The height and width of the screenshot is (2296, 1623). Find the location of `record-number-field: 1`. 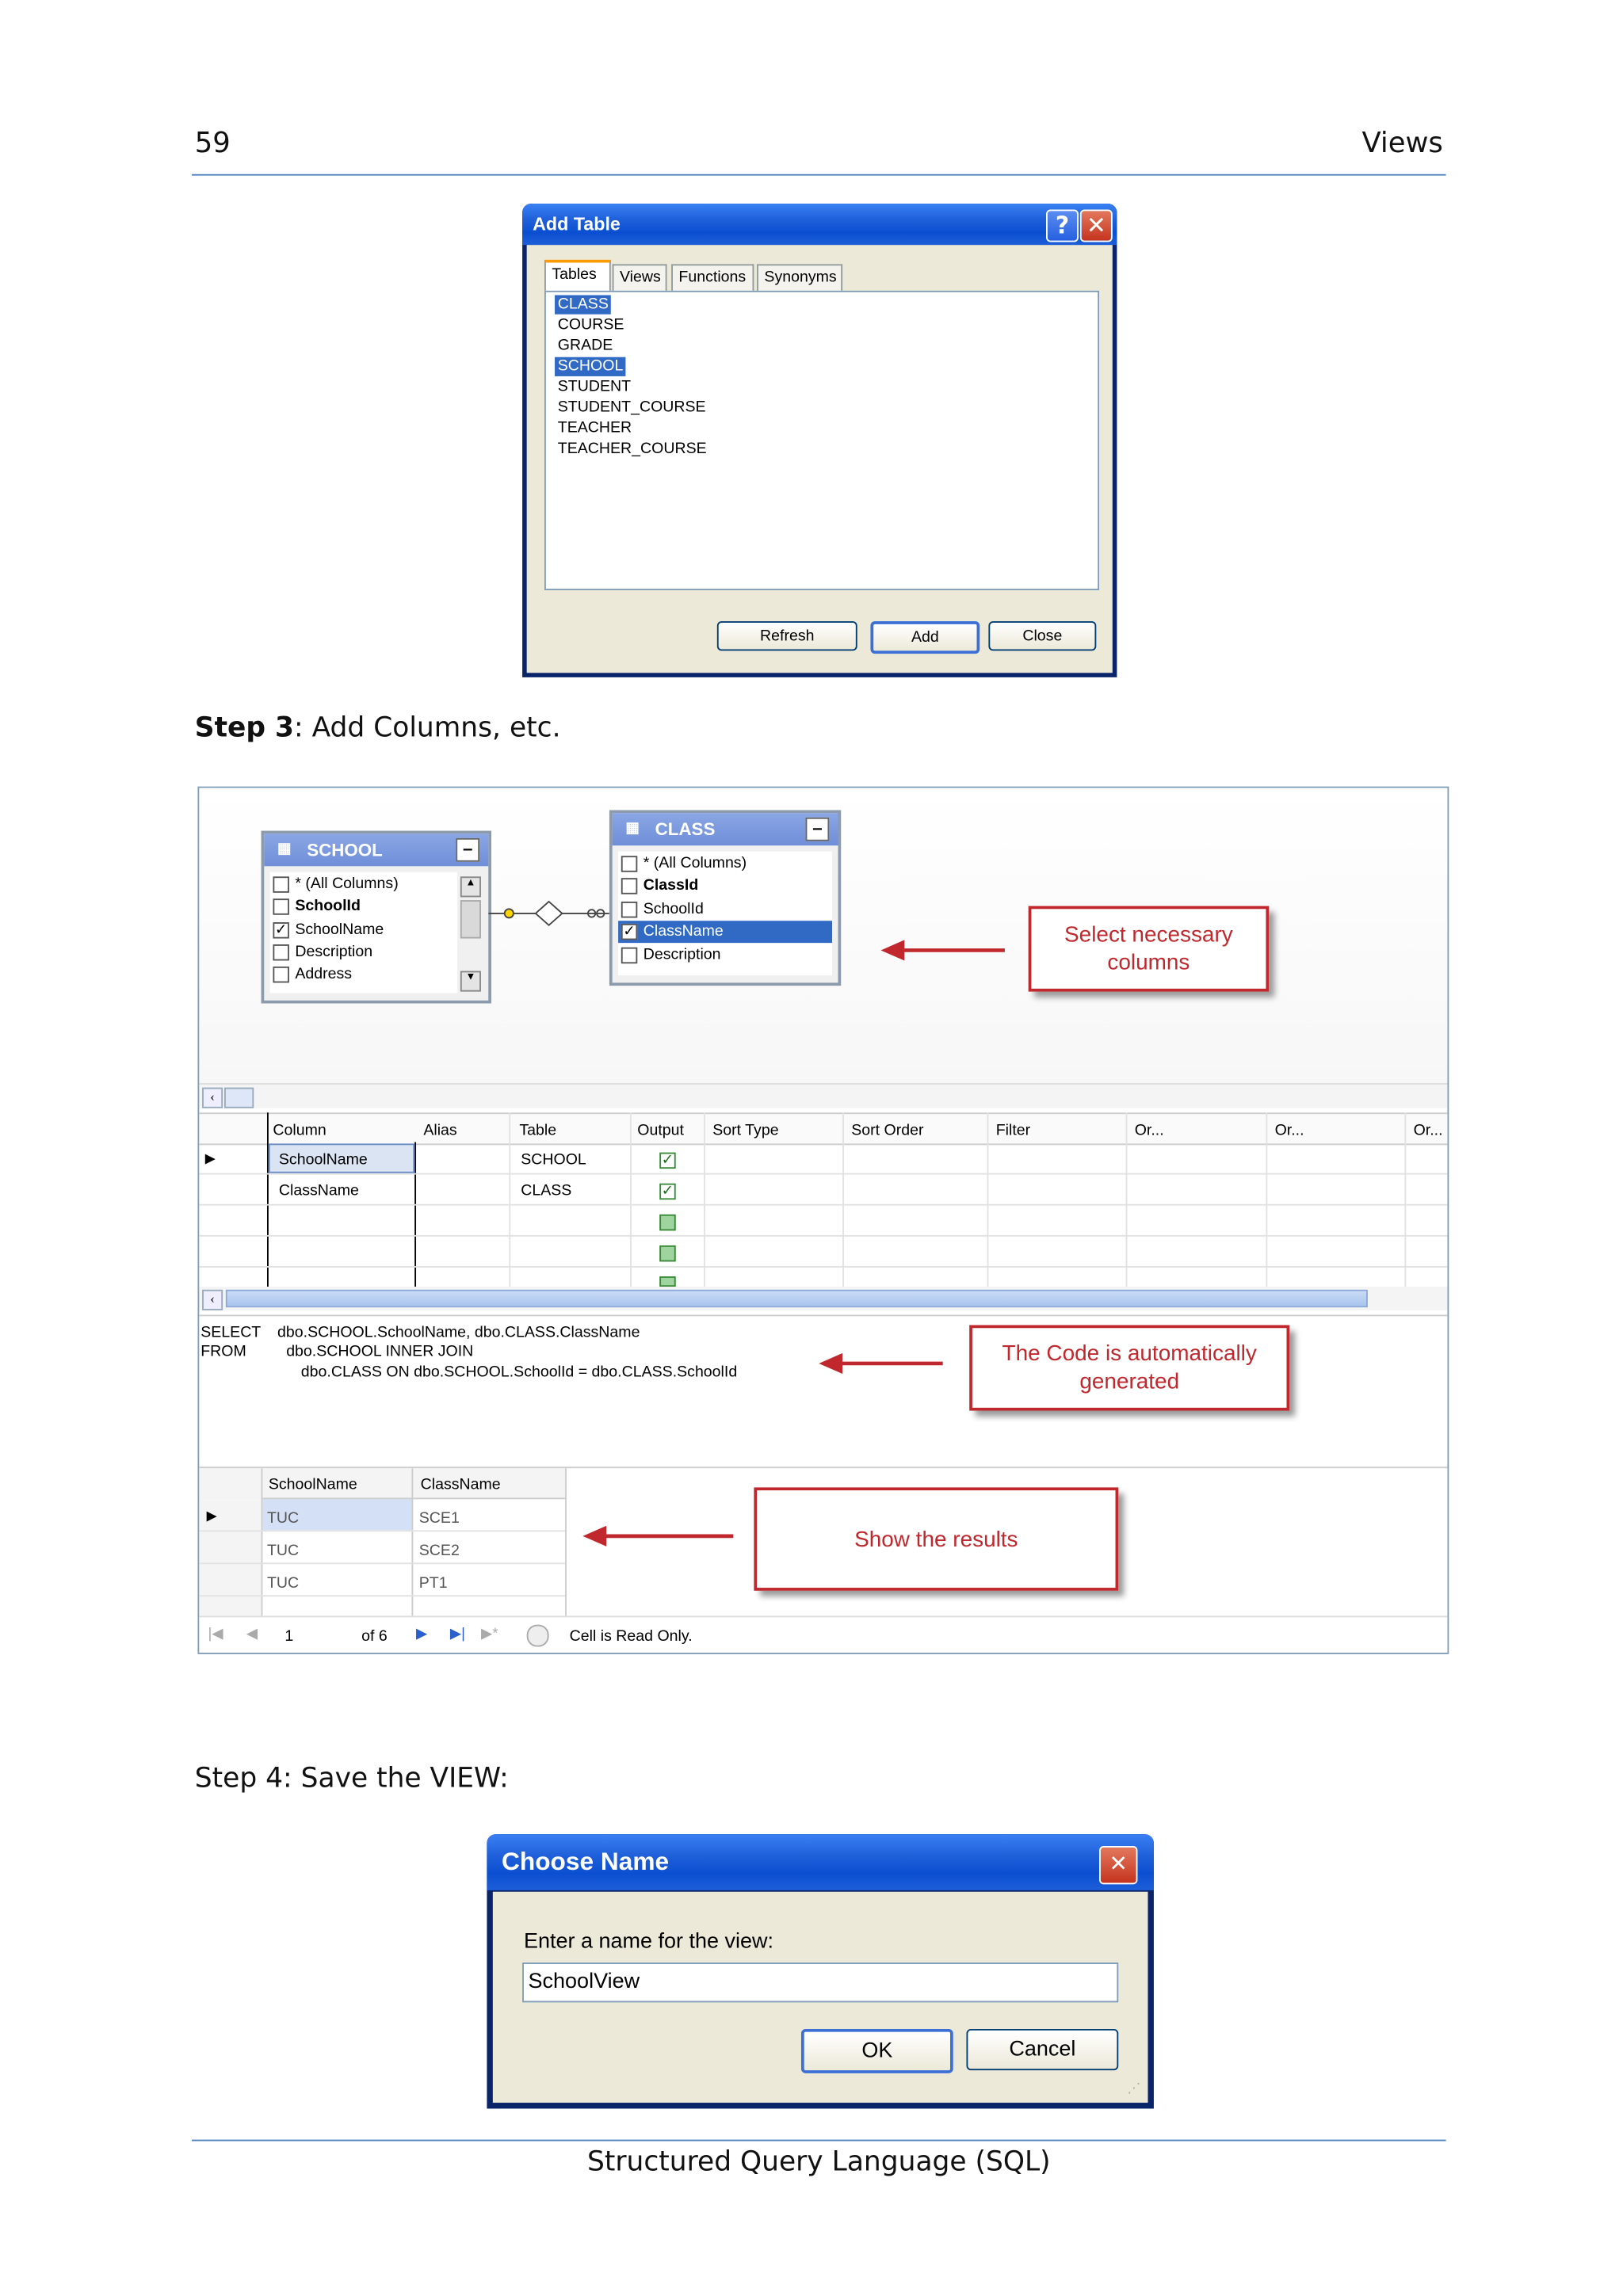

record-number-field: 1 is located at coordinates (289, 1636).